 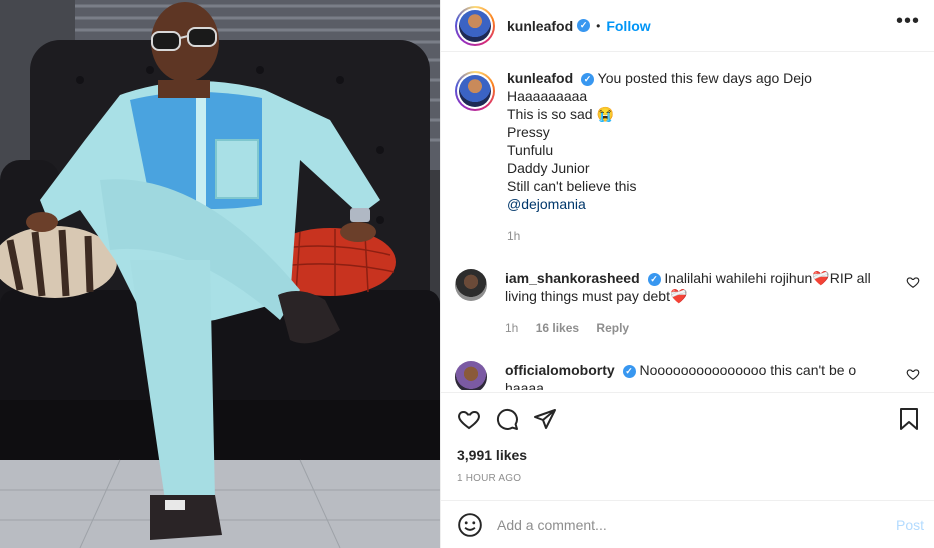 I want to click on comment-likes: 16 likes, so click(x=557, y=328).